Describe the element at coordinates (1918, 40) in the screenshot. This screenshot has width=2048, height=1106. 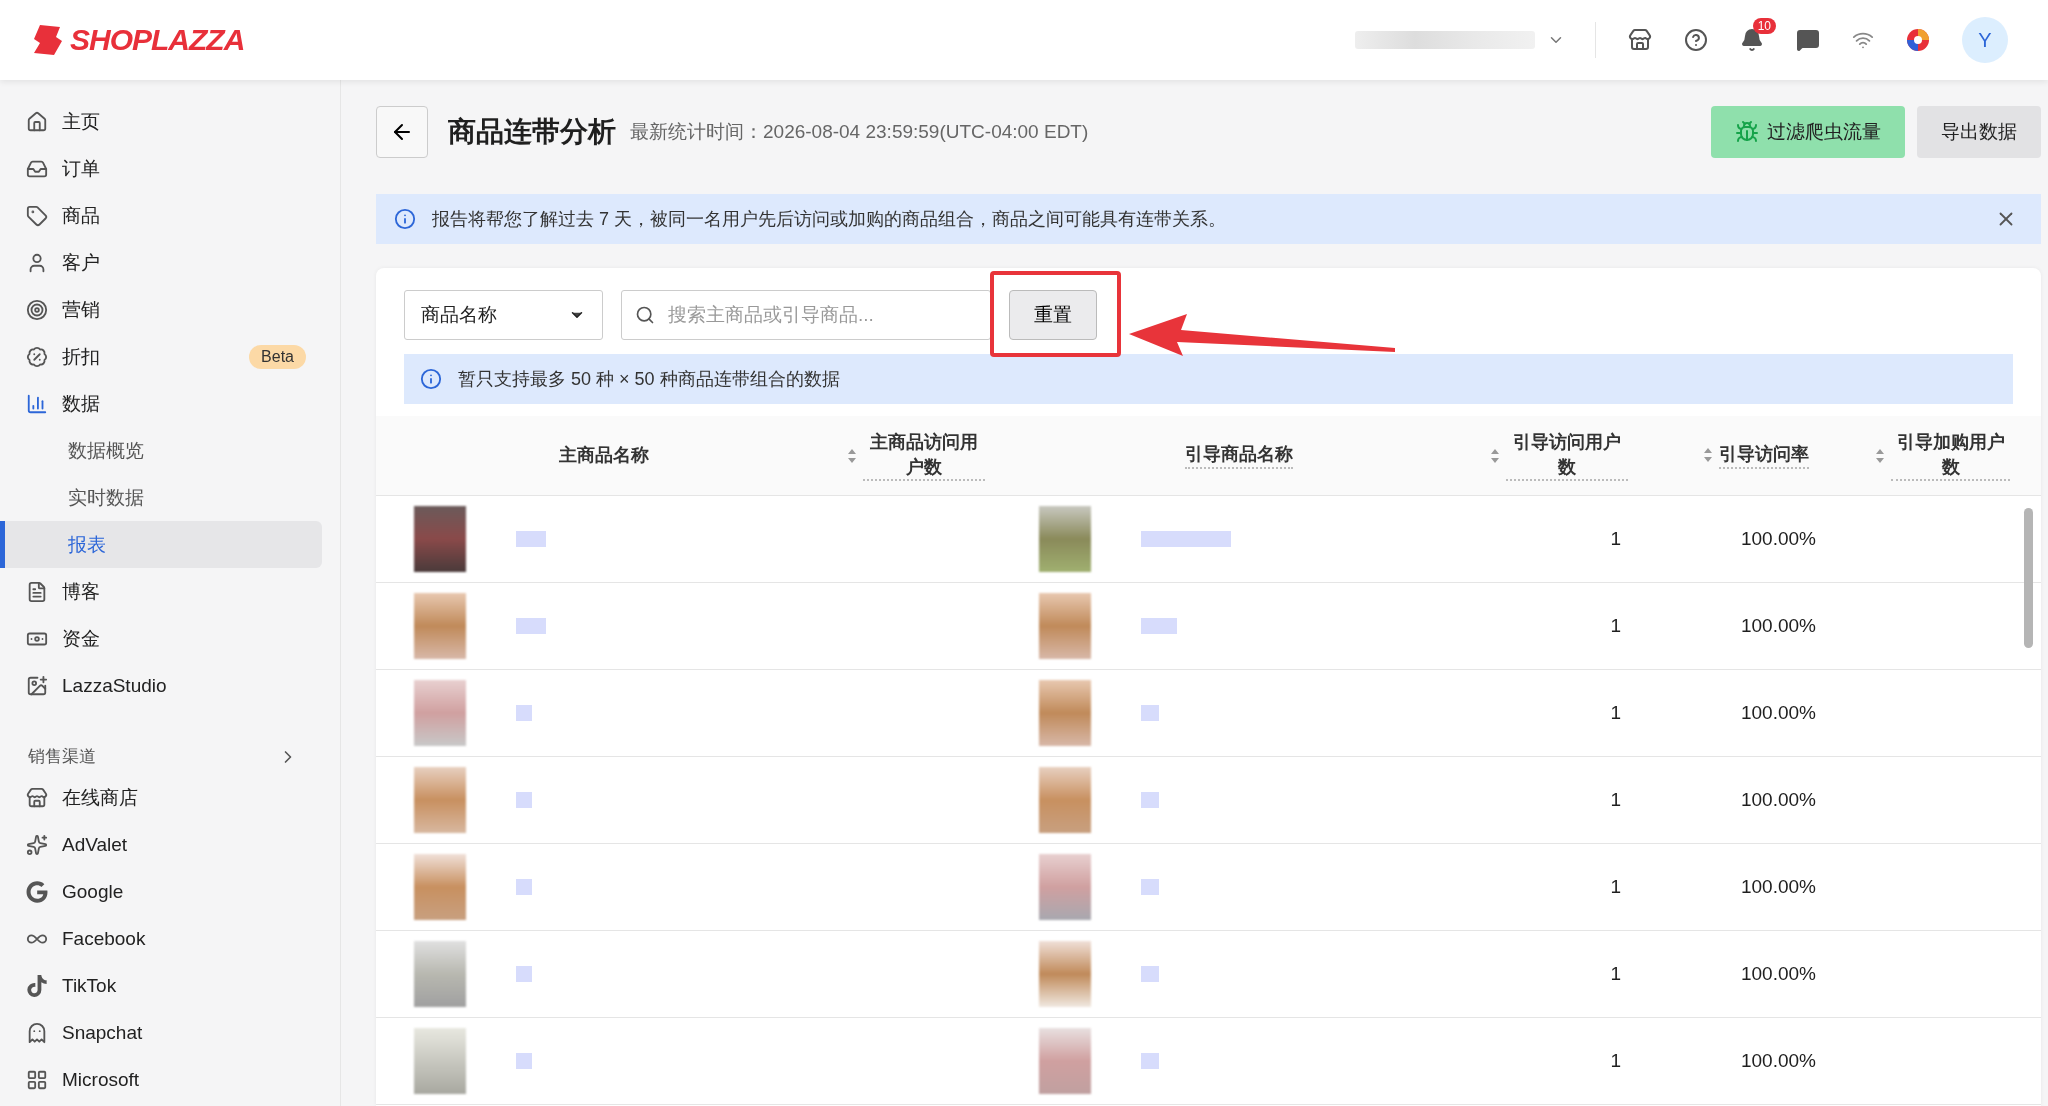
I see `color-wheel-icon` at that location.